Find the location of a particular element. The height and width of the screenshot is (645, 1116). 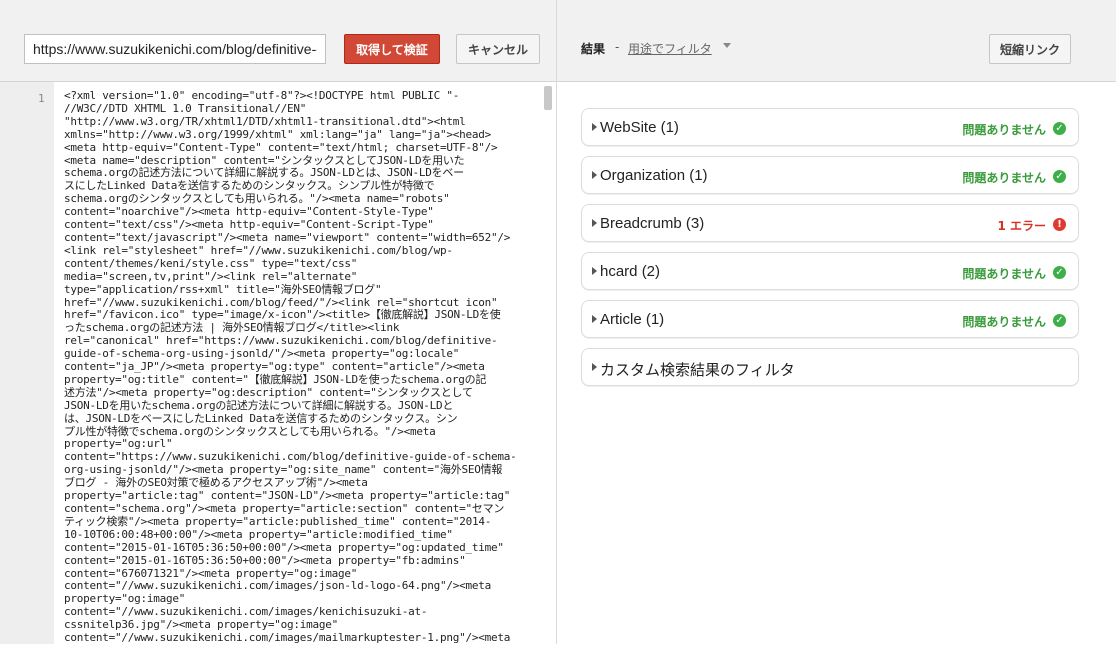

result-title: WebSite (1) is located at coordinates (639, 127).